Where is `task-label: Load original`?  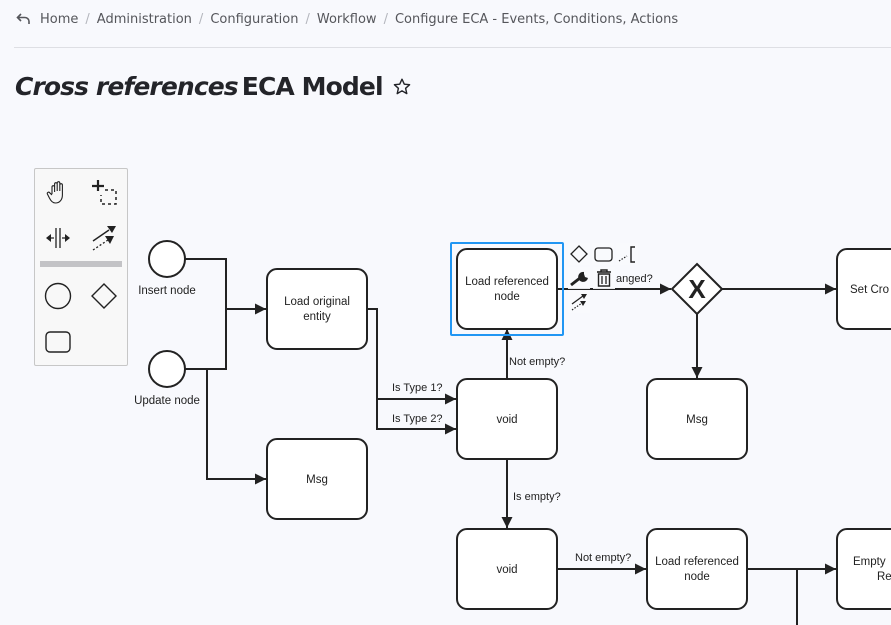 task-label: Load original is located at coordinates (317, 302).